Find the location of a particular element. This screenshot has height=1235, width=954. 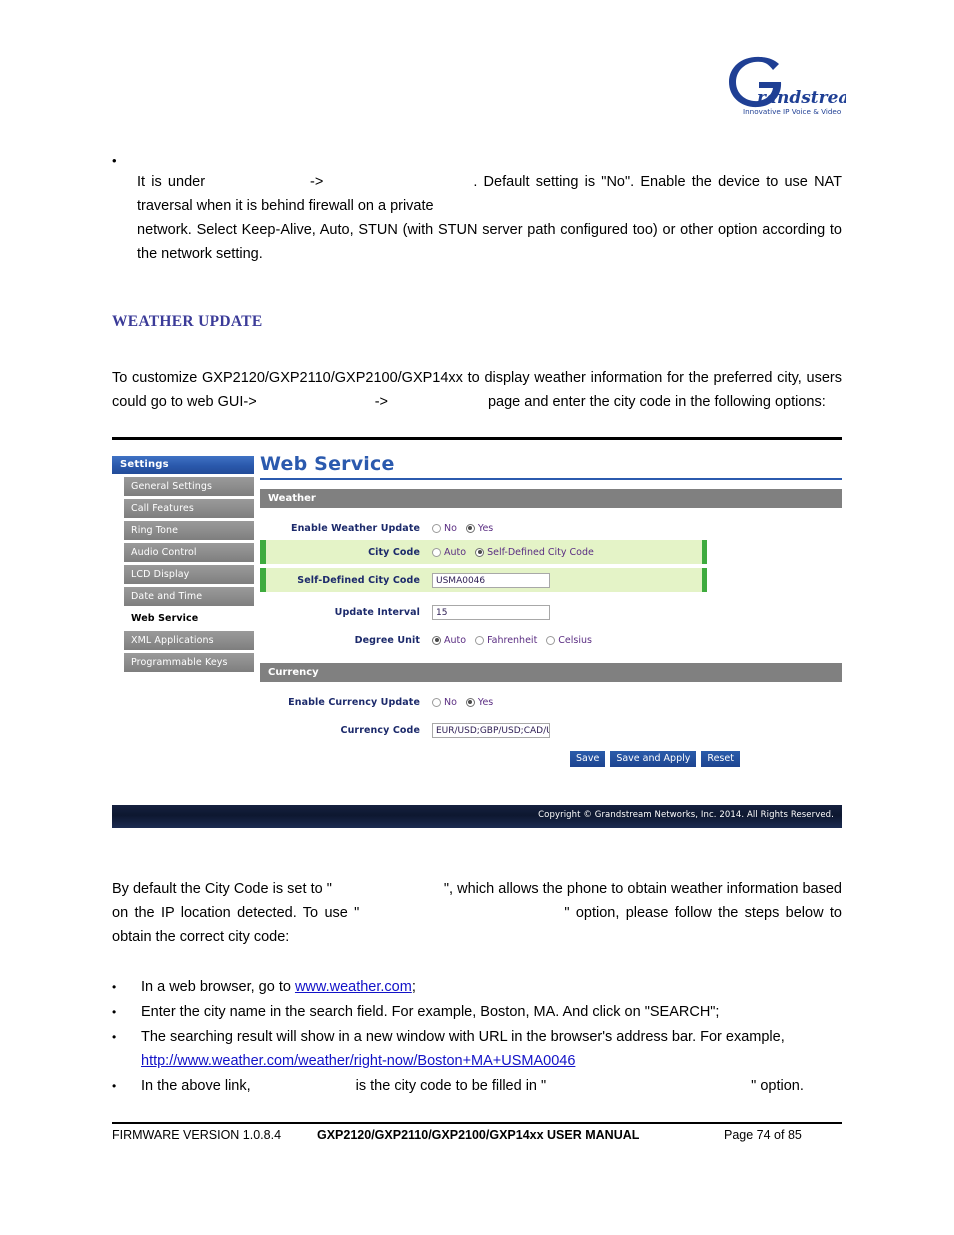

radio-city-self-defined: Self-Defined City Code is located at coordinates (534, 552).